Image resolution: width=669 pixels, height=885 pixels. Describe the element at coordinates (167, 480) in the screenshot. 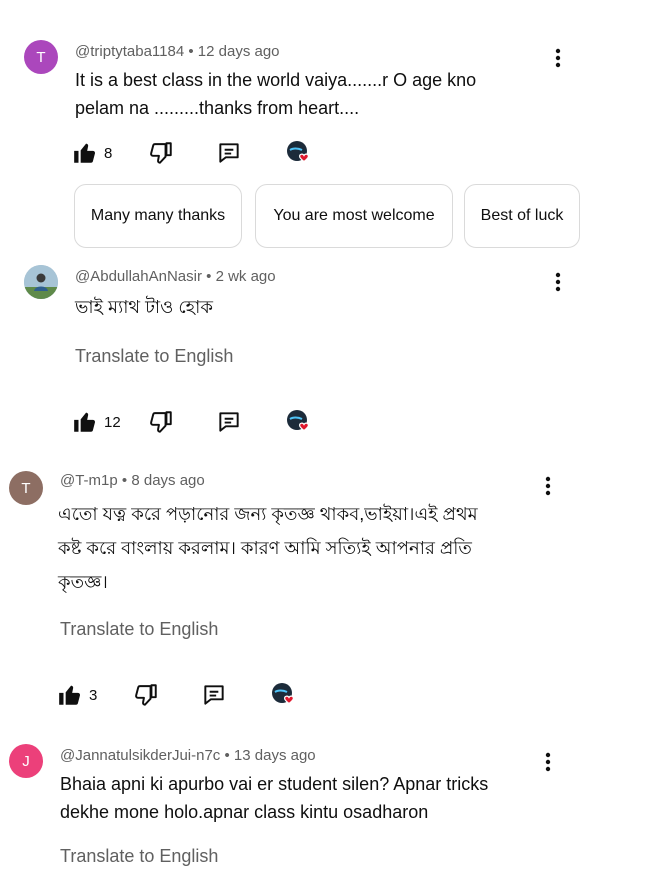

I see `comment-time: 8 days ago` at that location.